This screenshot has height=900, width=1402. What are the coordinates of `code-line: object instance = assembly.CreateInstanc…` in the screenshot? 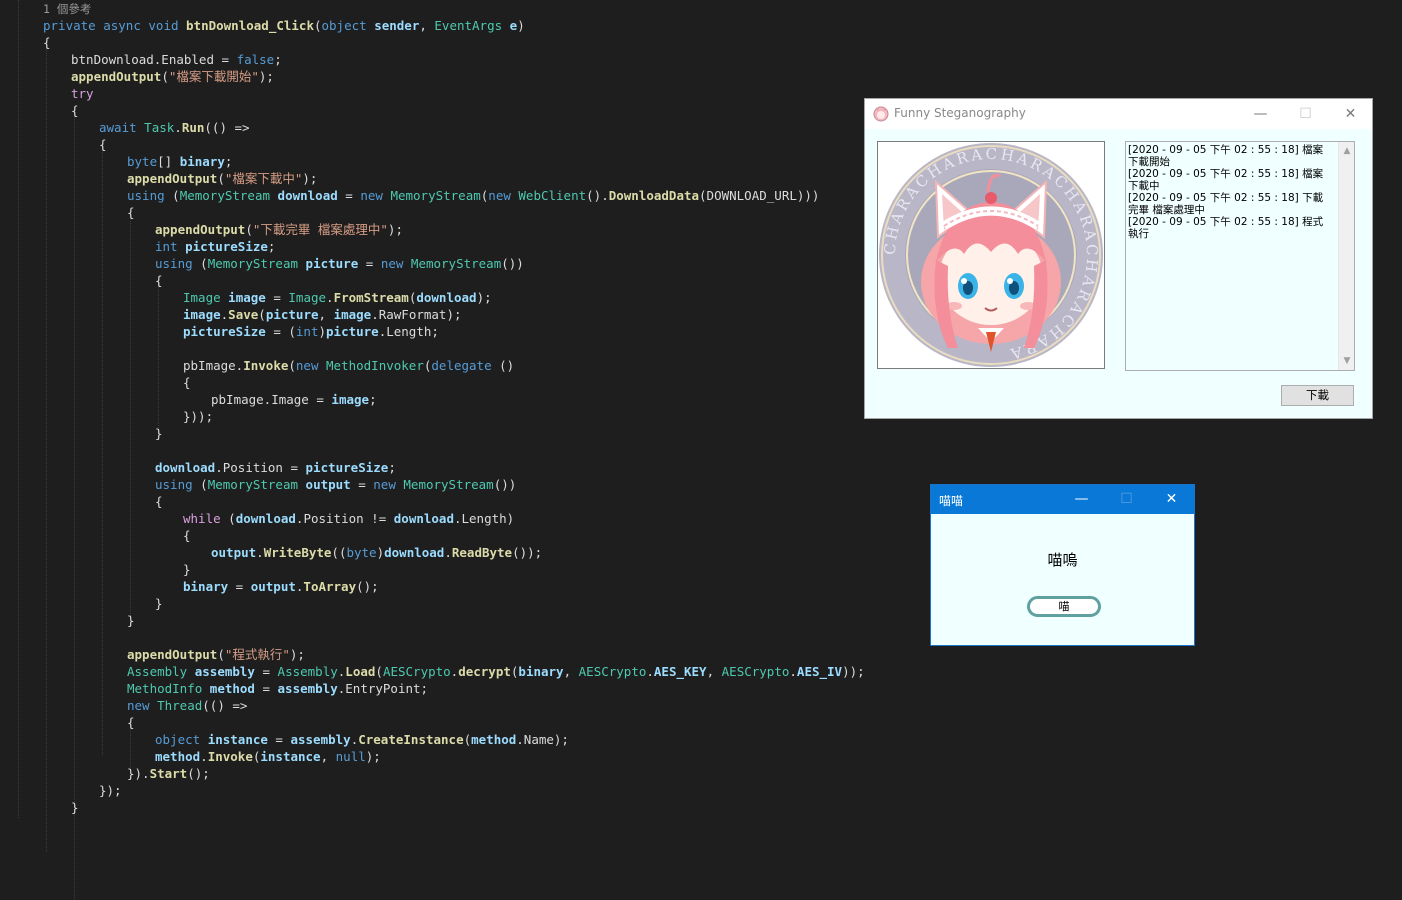 It's located at (362, 739).